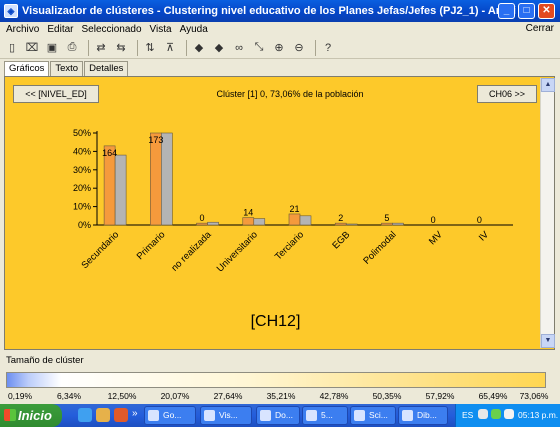 Image resolution: width=560 pixels, height=427 pixels. Describe the element at coordinates (359, 415) in the screenshot. I see `script-icon` at that location.